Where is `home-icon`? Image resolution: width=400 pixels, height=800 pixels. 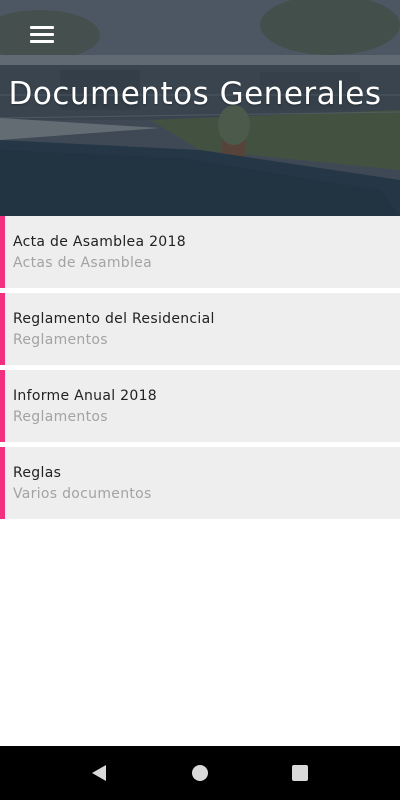
home-icon is located at coordinates (200, 773).